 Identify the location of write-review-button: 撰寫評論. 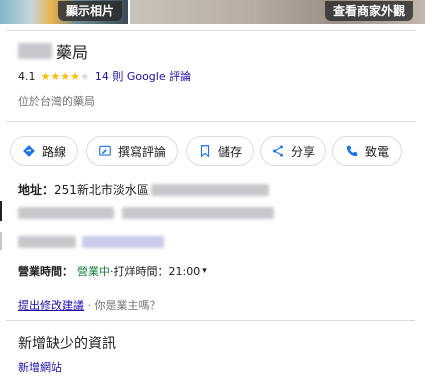
(132, 151).